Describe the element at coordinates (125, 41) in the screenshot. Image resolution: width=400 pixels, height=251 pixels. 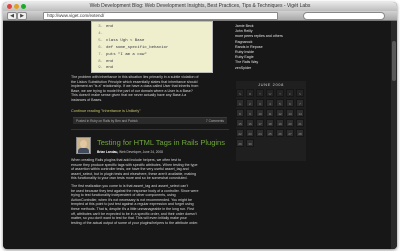
I see `code-text: class Ugh < Base` at that location.